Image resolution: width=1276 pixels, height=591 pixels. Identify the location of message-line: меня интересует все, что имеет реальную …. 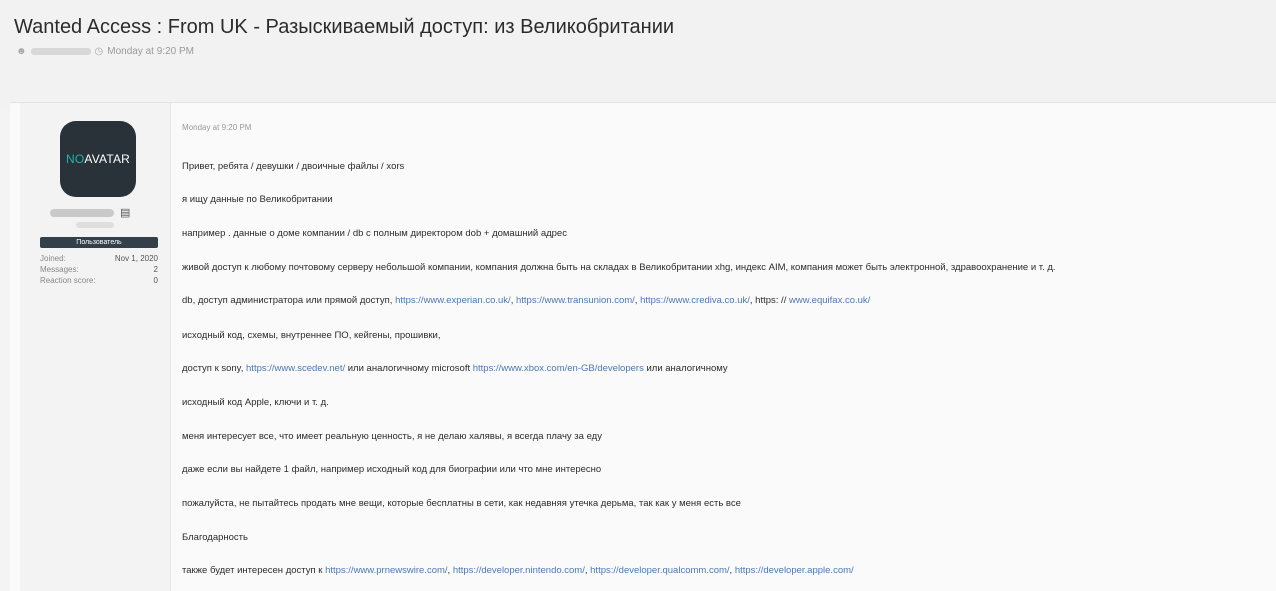
(392, 436).